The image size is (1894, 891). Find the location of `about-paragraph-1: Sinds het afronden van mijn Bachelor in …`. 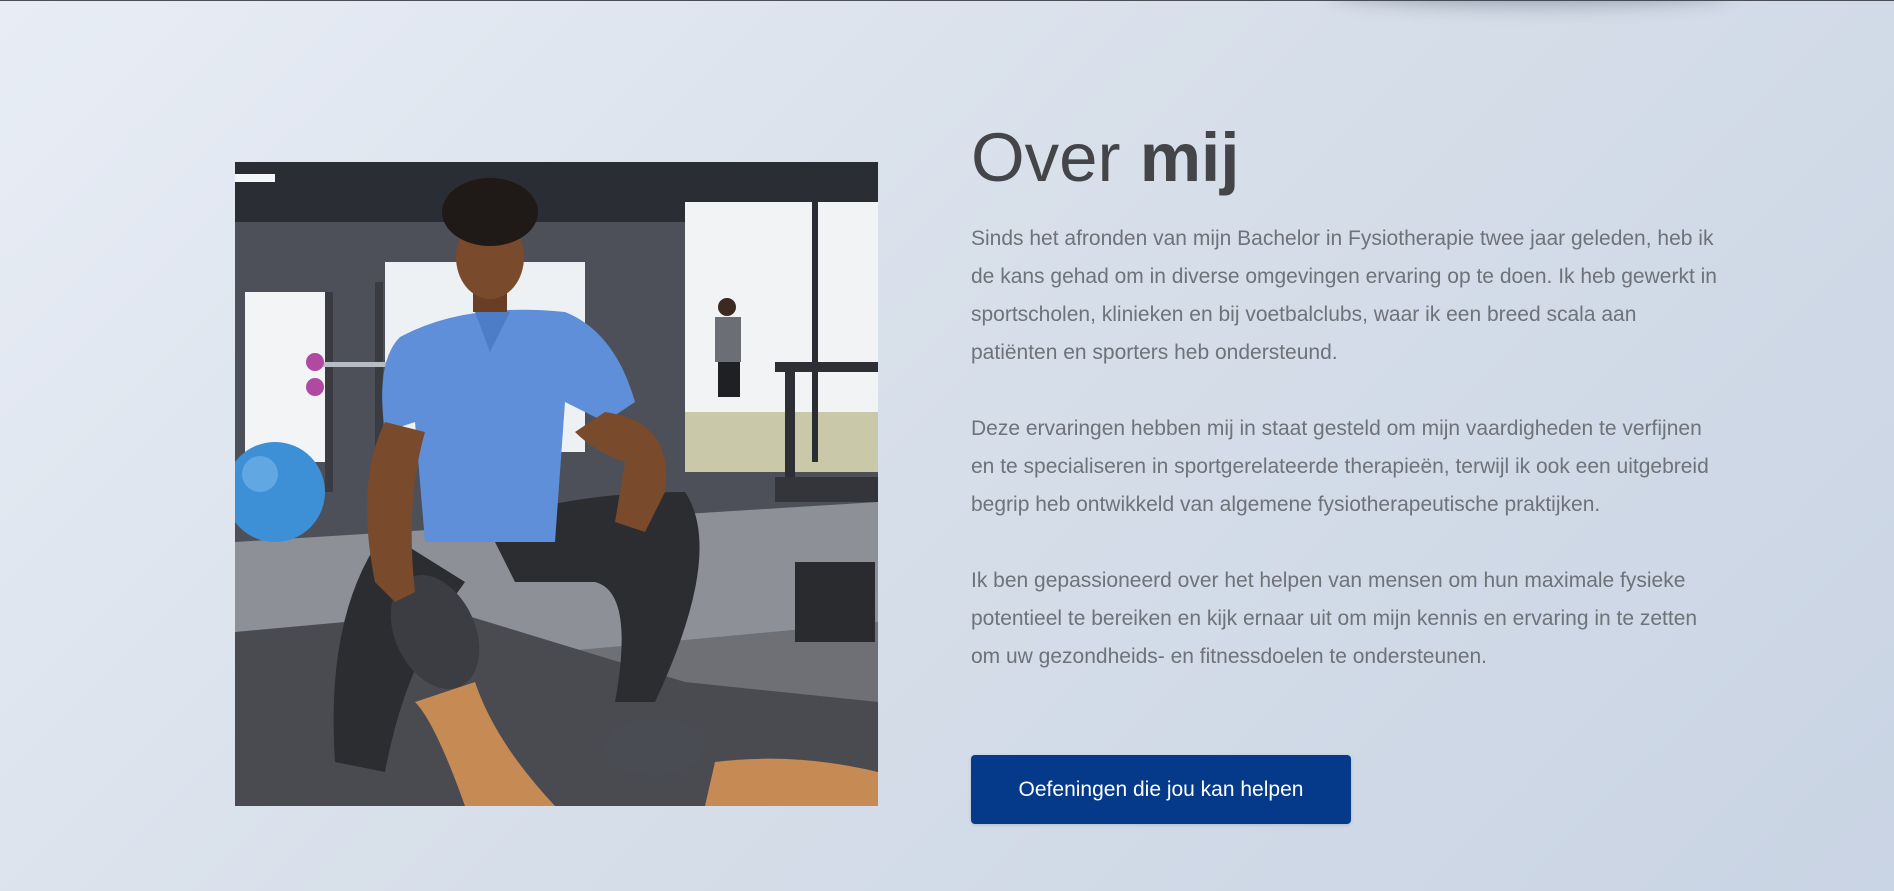

about-paragraph-1: Sinds het afronden van mijn Bachelor in … is located at coordinates (1344, 295).